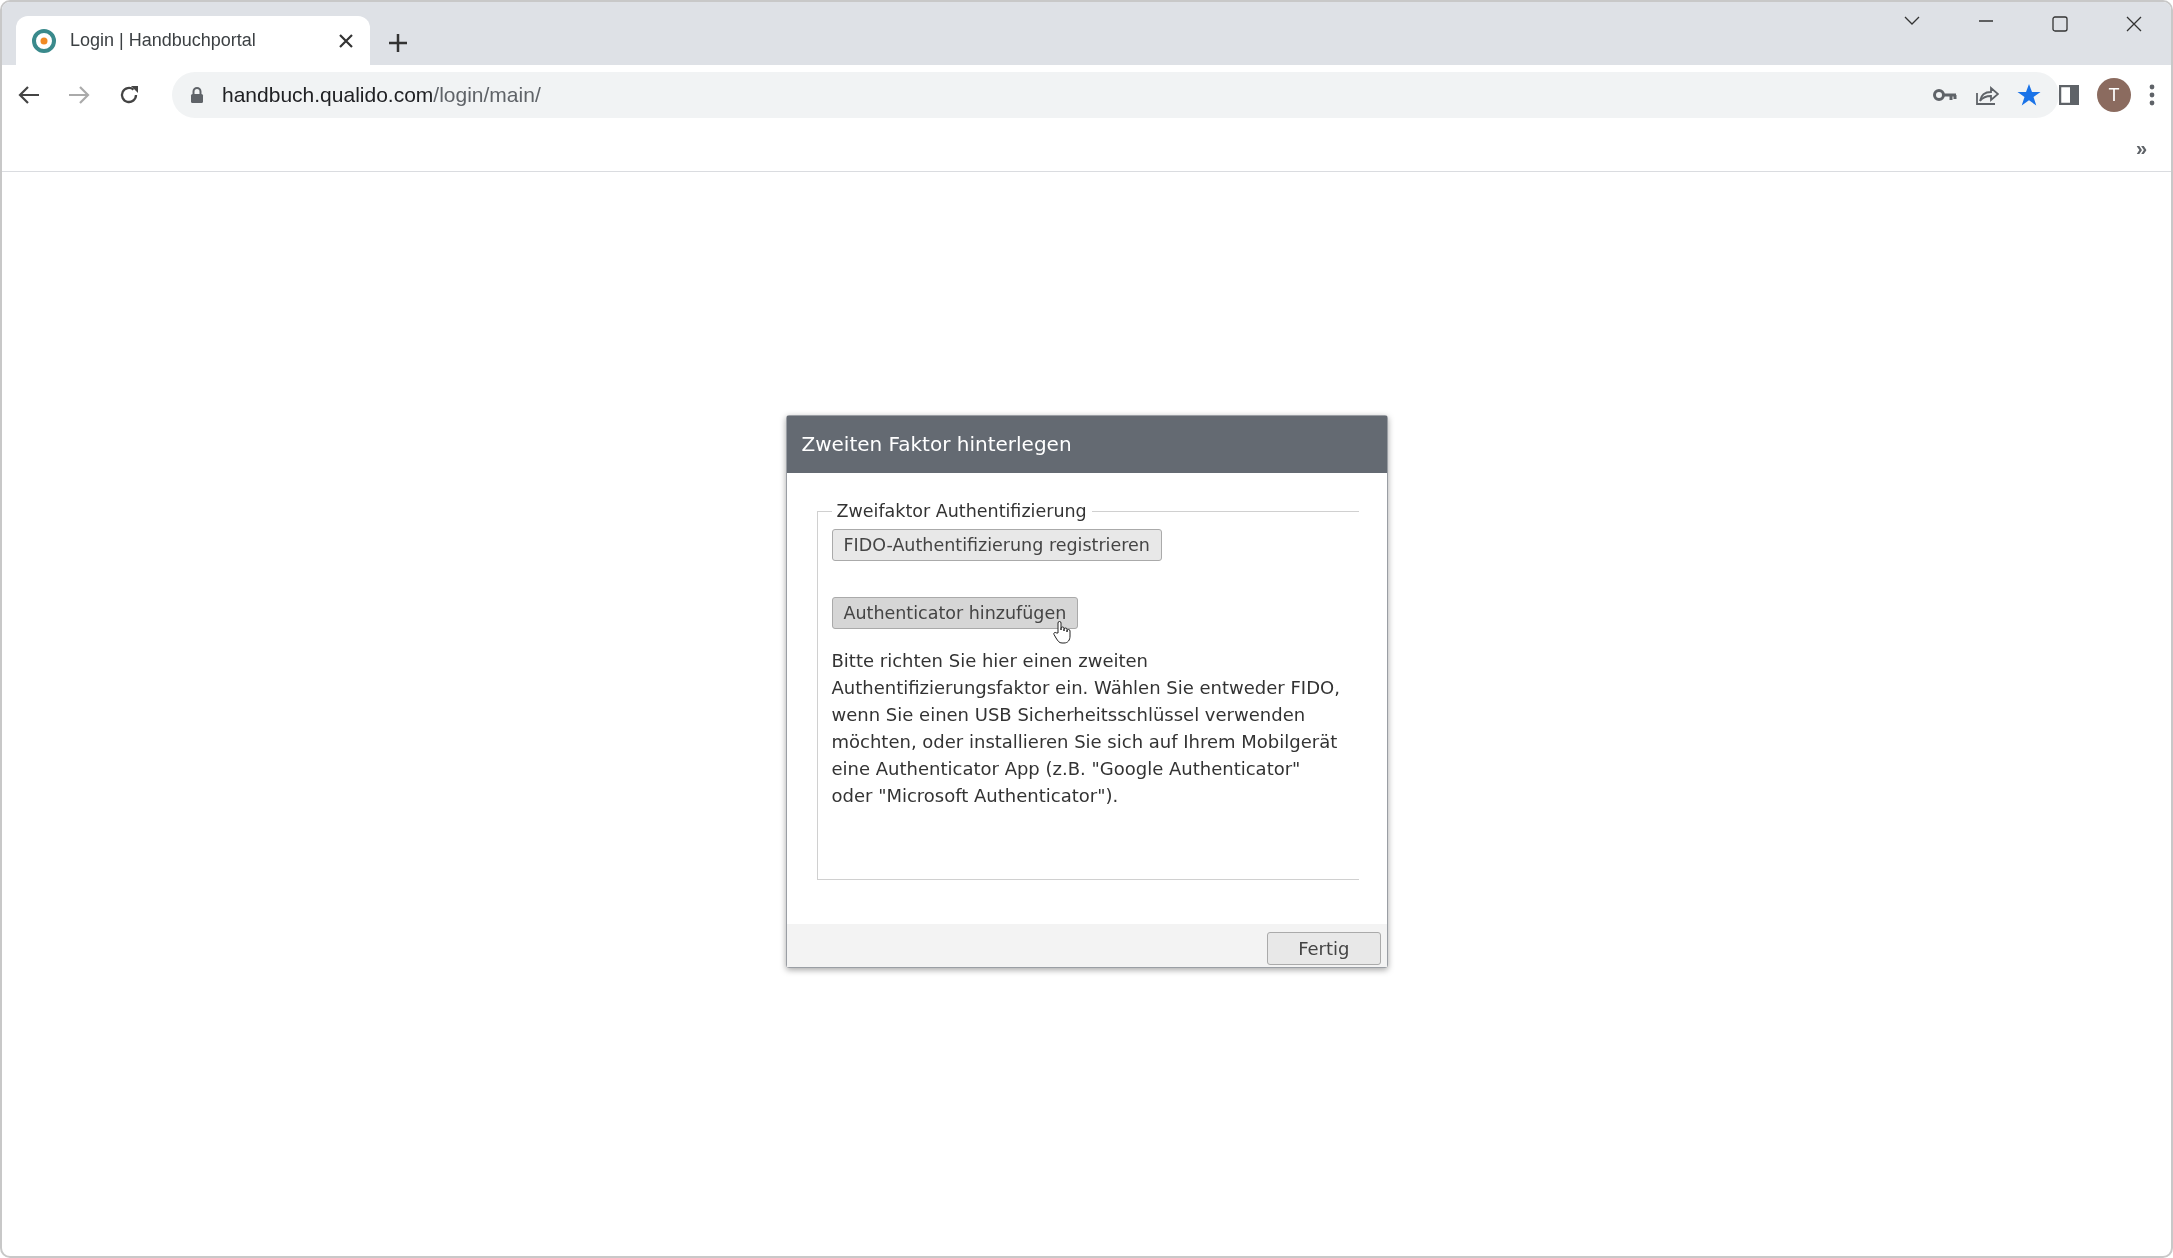 This screenshot has height=1258, width=2173. Describe the element at coordinates (1945, 95) in the screenshot. I see `key-icon` at that location.